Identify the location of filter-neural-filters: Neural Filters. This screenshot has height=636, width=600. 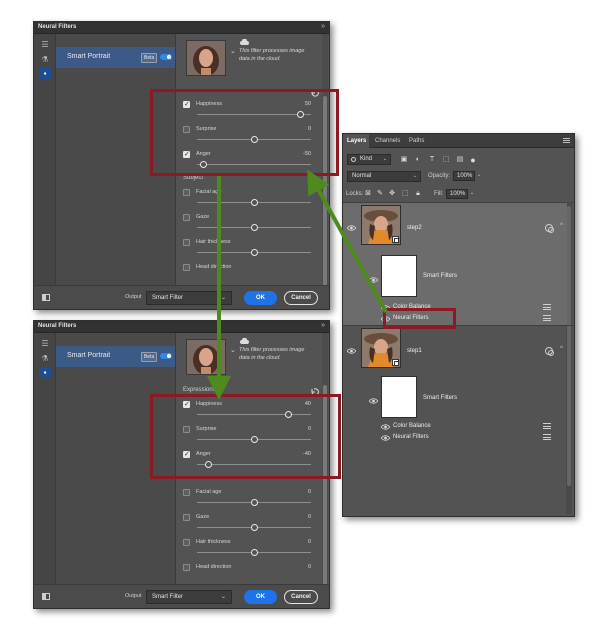
(411, 437).